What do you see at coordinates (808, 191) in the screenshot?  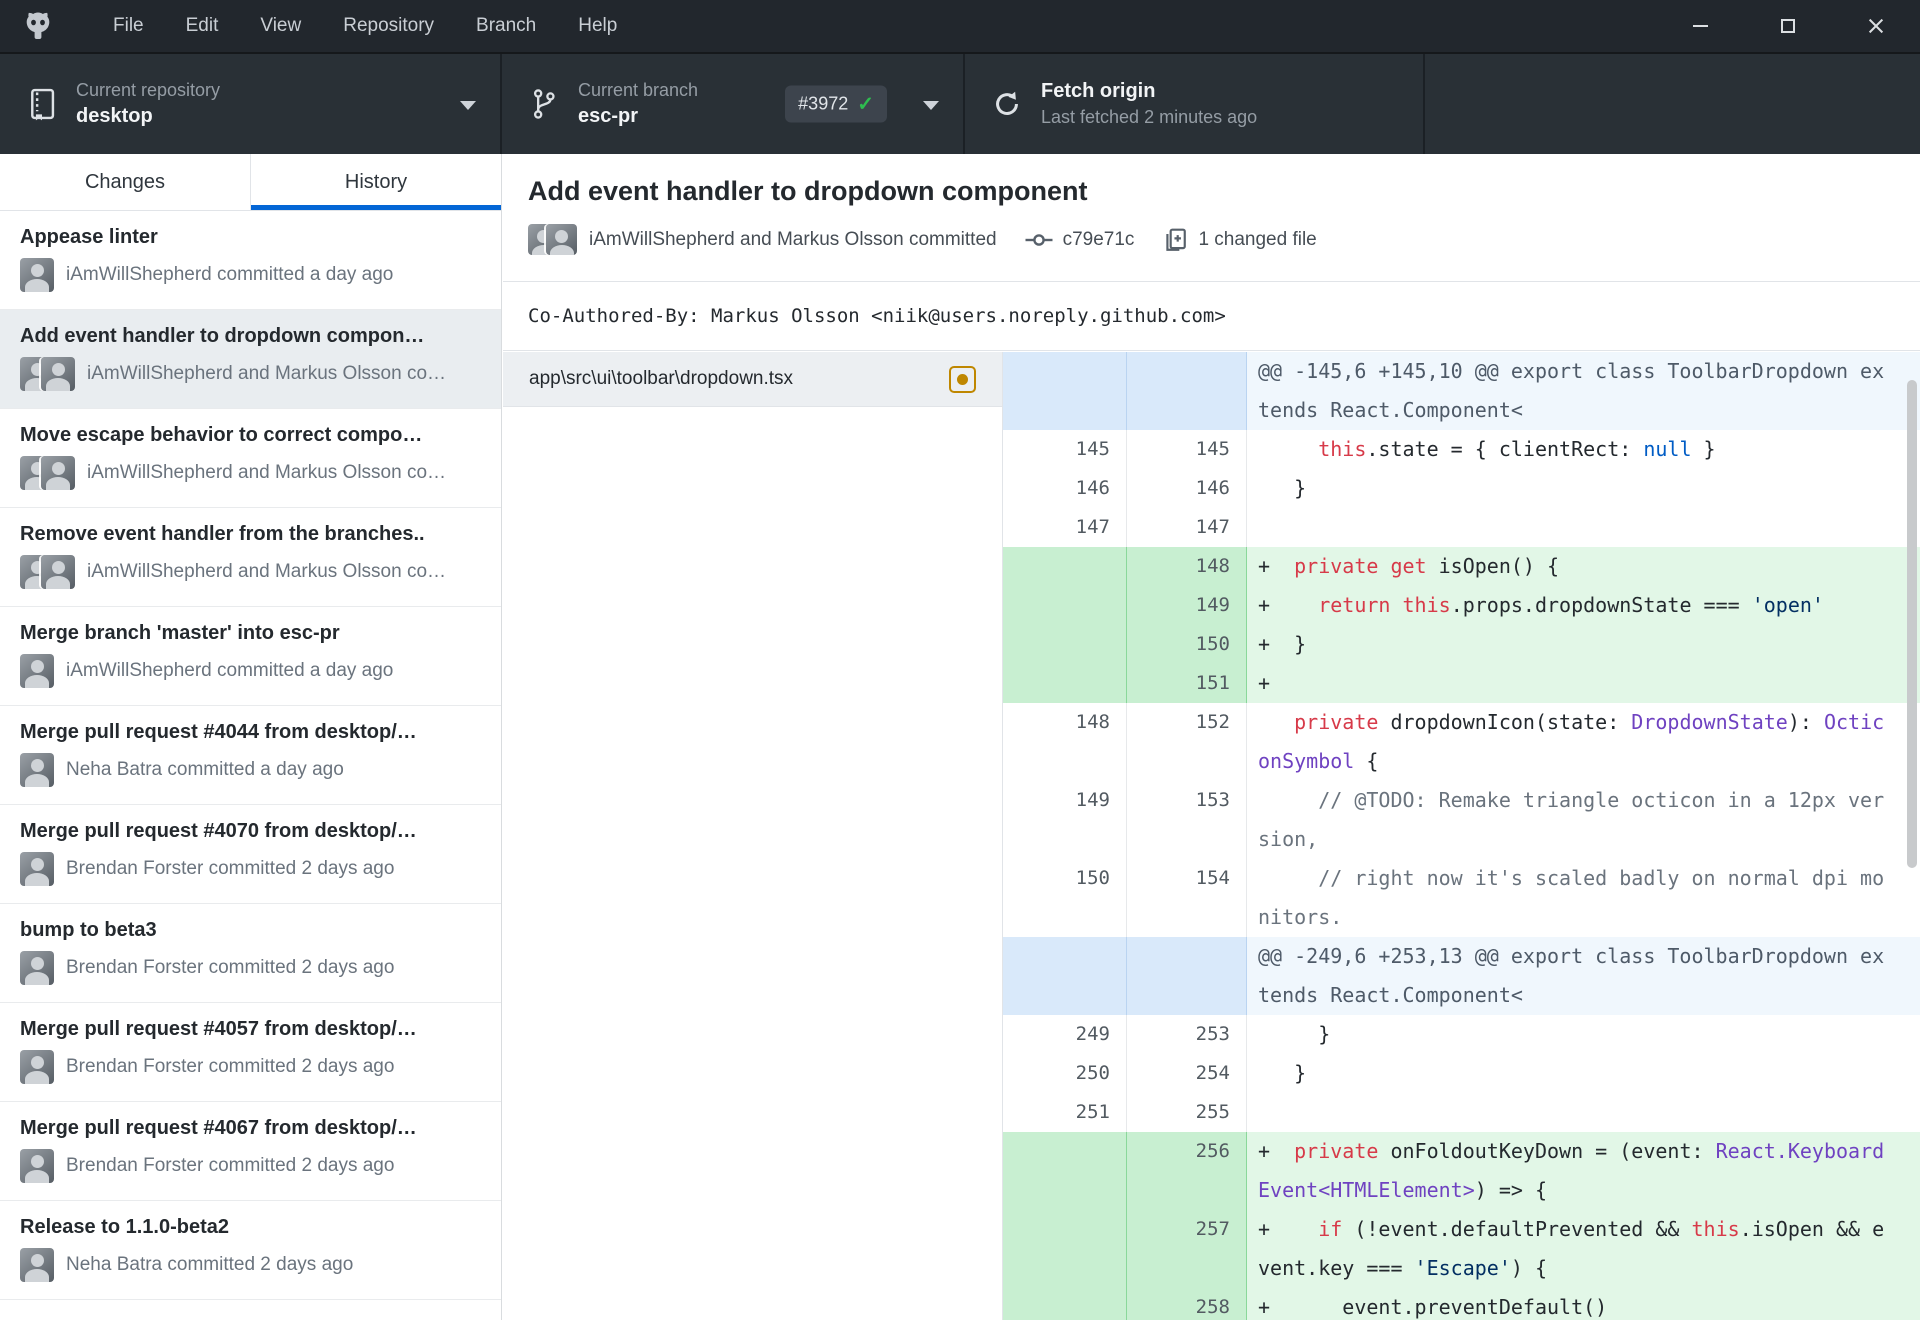 I see `commit-title: Add event handler to dropdown component` at bounding box center [808, 191].